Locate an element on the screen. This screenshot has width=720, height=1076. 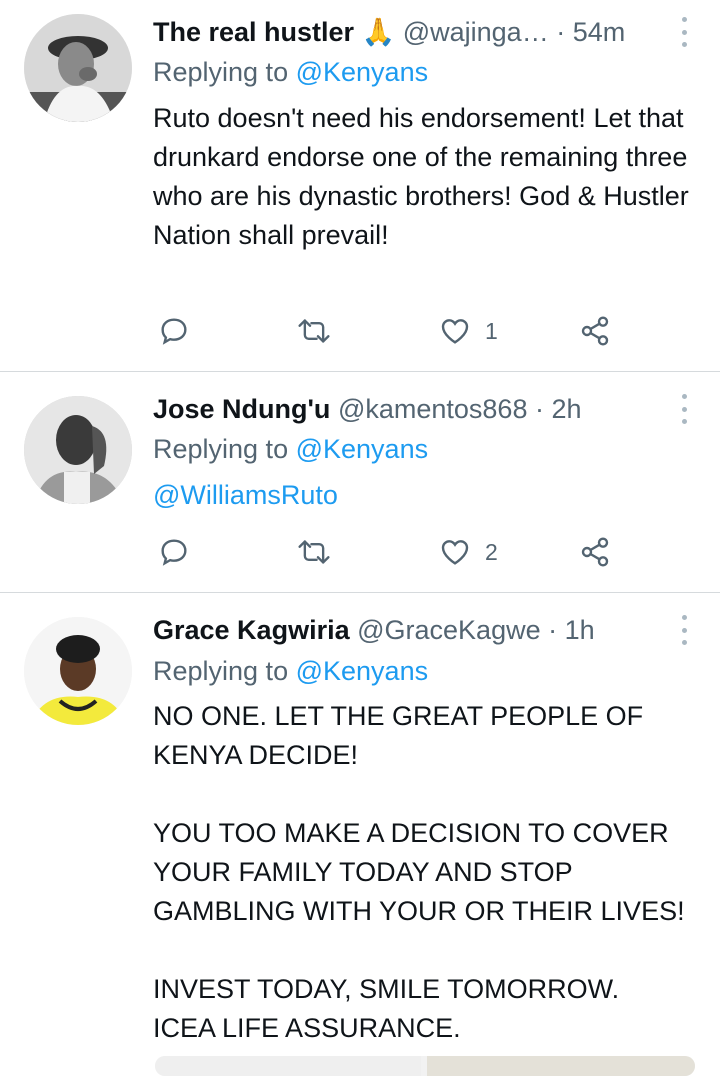
timestamp: · 54m is located at coordinates (590, 32).